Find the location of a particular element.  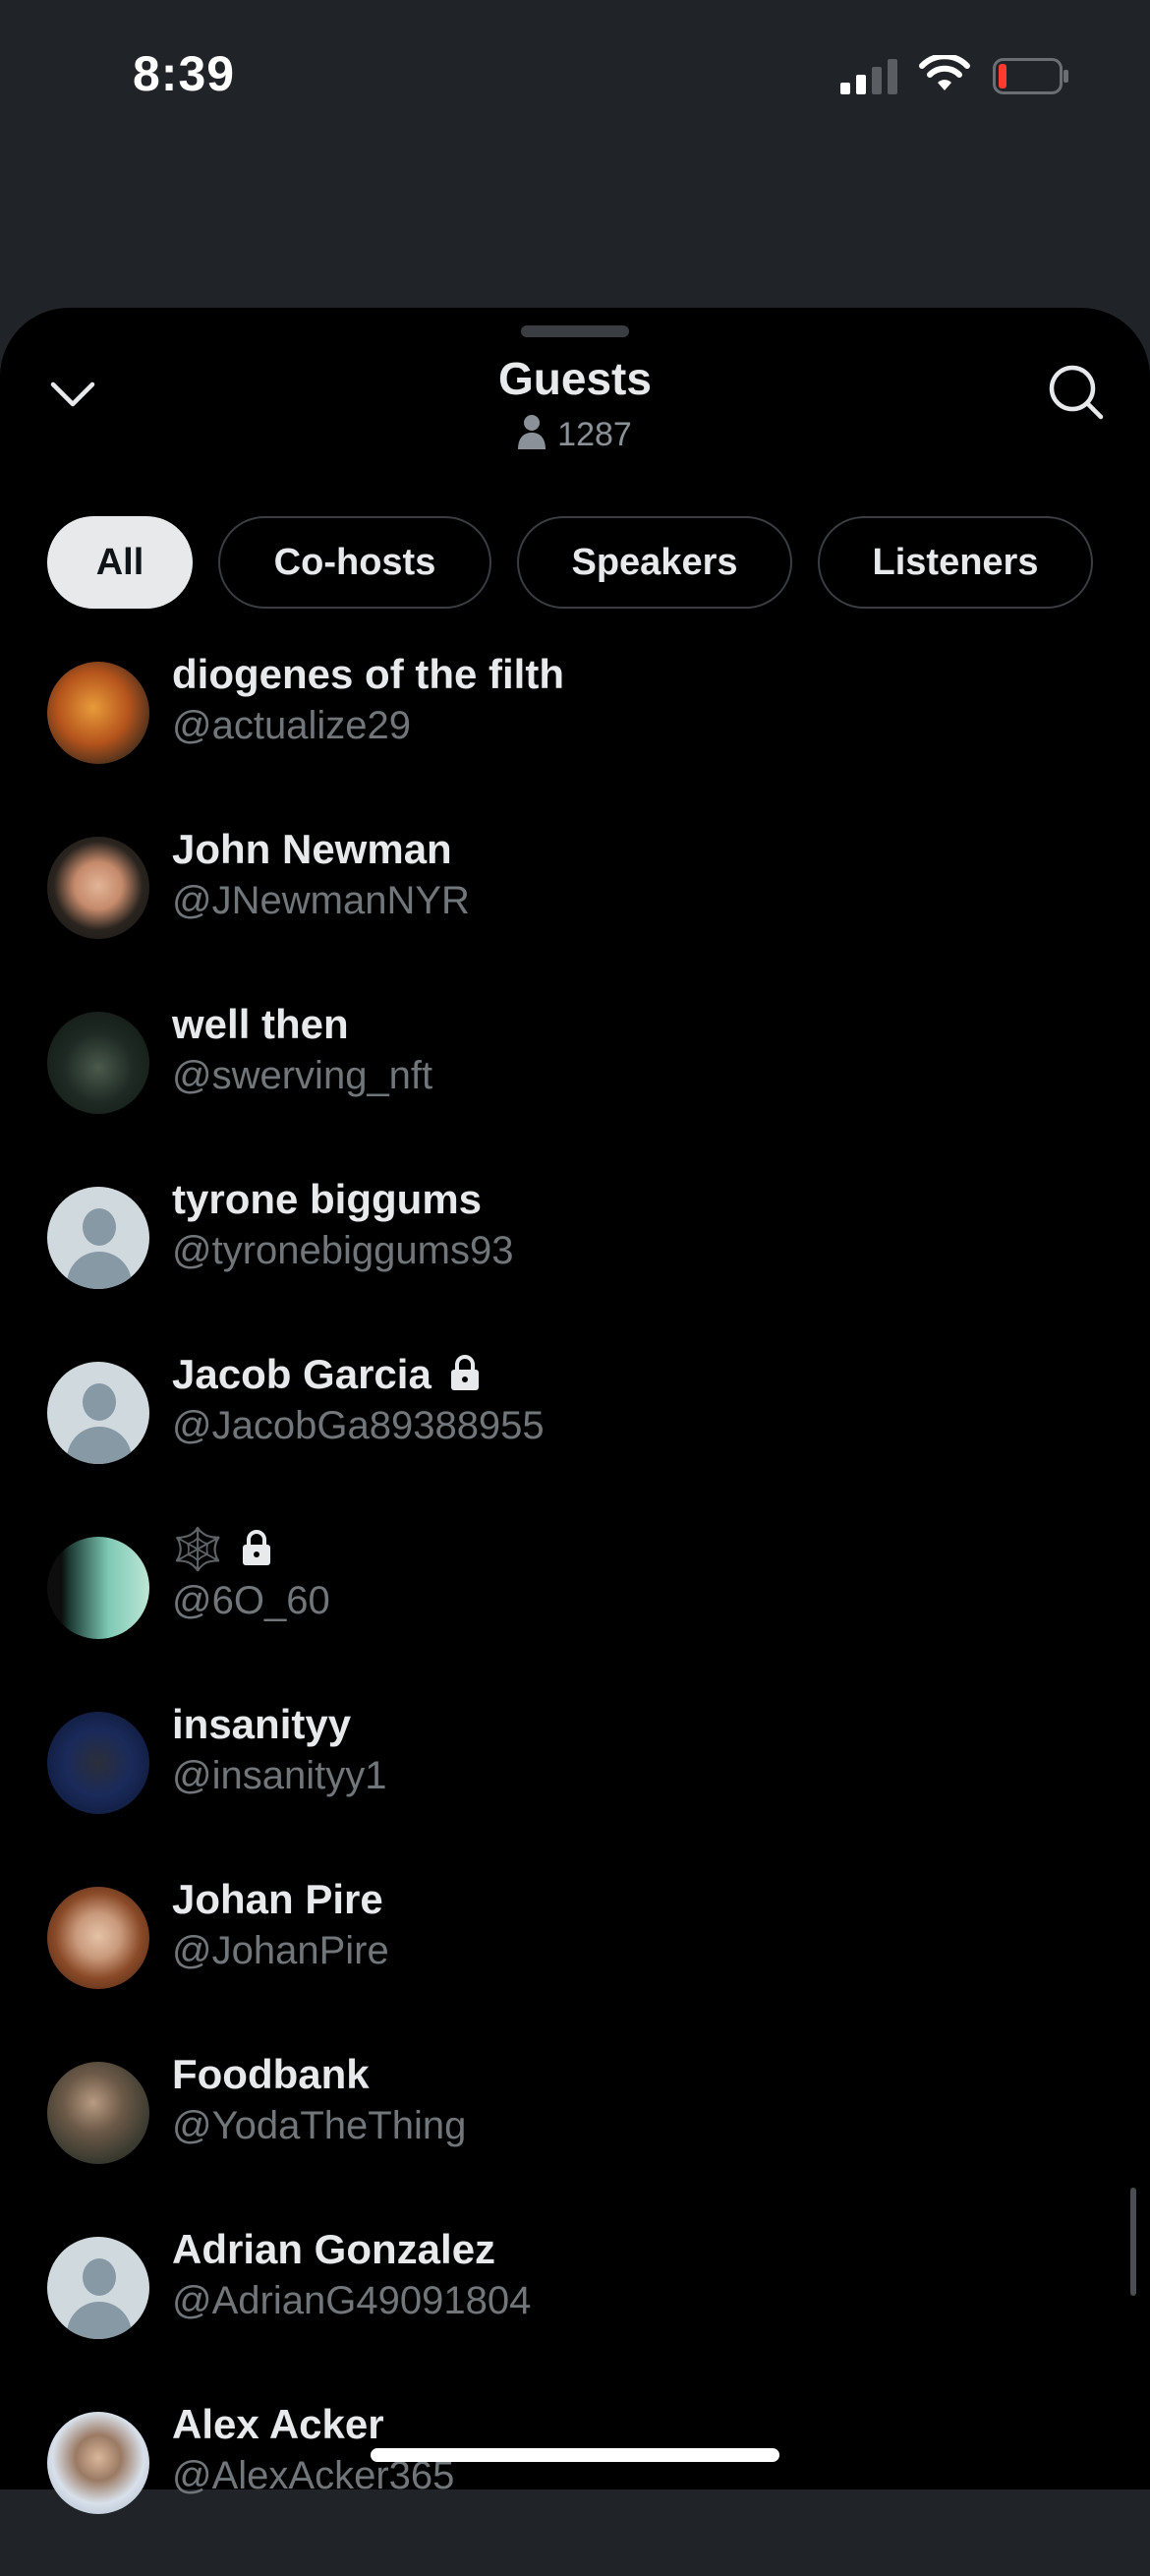

sheet-grabber is located at coordinates (575, 331).